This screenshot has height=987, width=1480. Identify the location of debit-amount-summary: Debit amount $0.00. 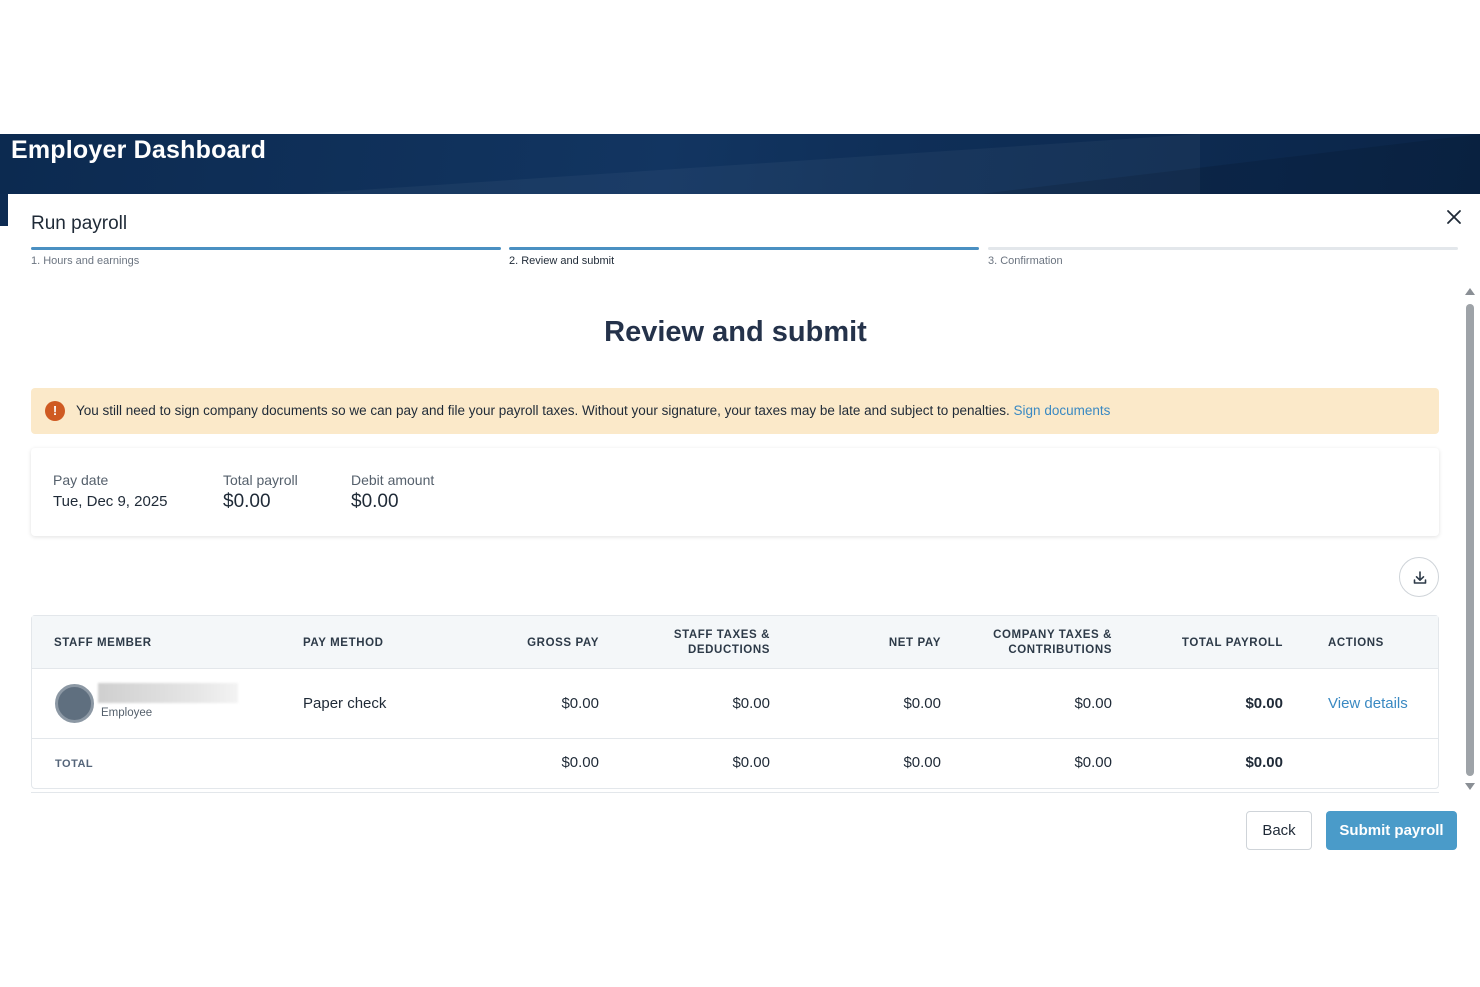
(392, 492).